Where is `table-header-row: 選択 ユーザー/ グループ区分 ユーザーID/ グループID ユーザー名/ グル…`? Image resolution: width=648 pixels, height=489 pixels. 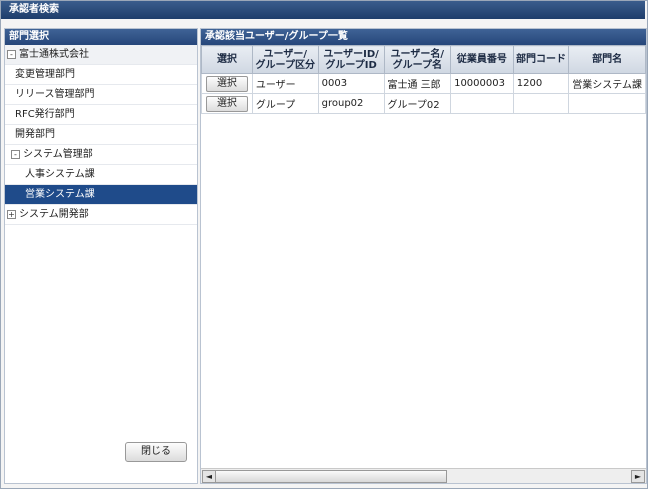
table-header-row: 選択 ユーザー/ グループ区分 ユーザーID/ グループID ユーザー名/ グル… is located at coordinates (423, 59).